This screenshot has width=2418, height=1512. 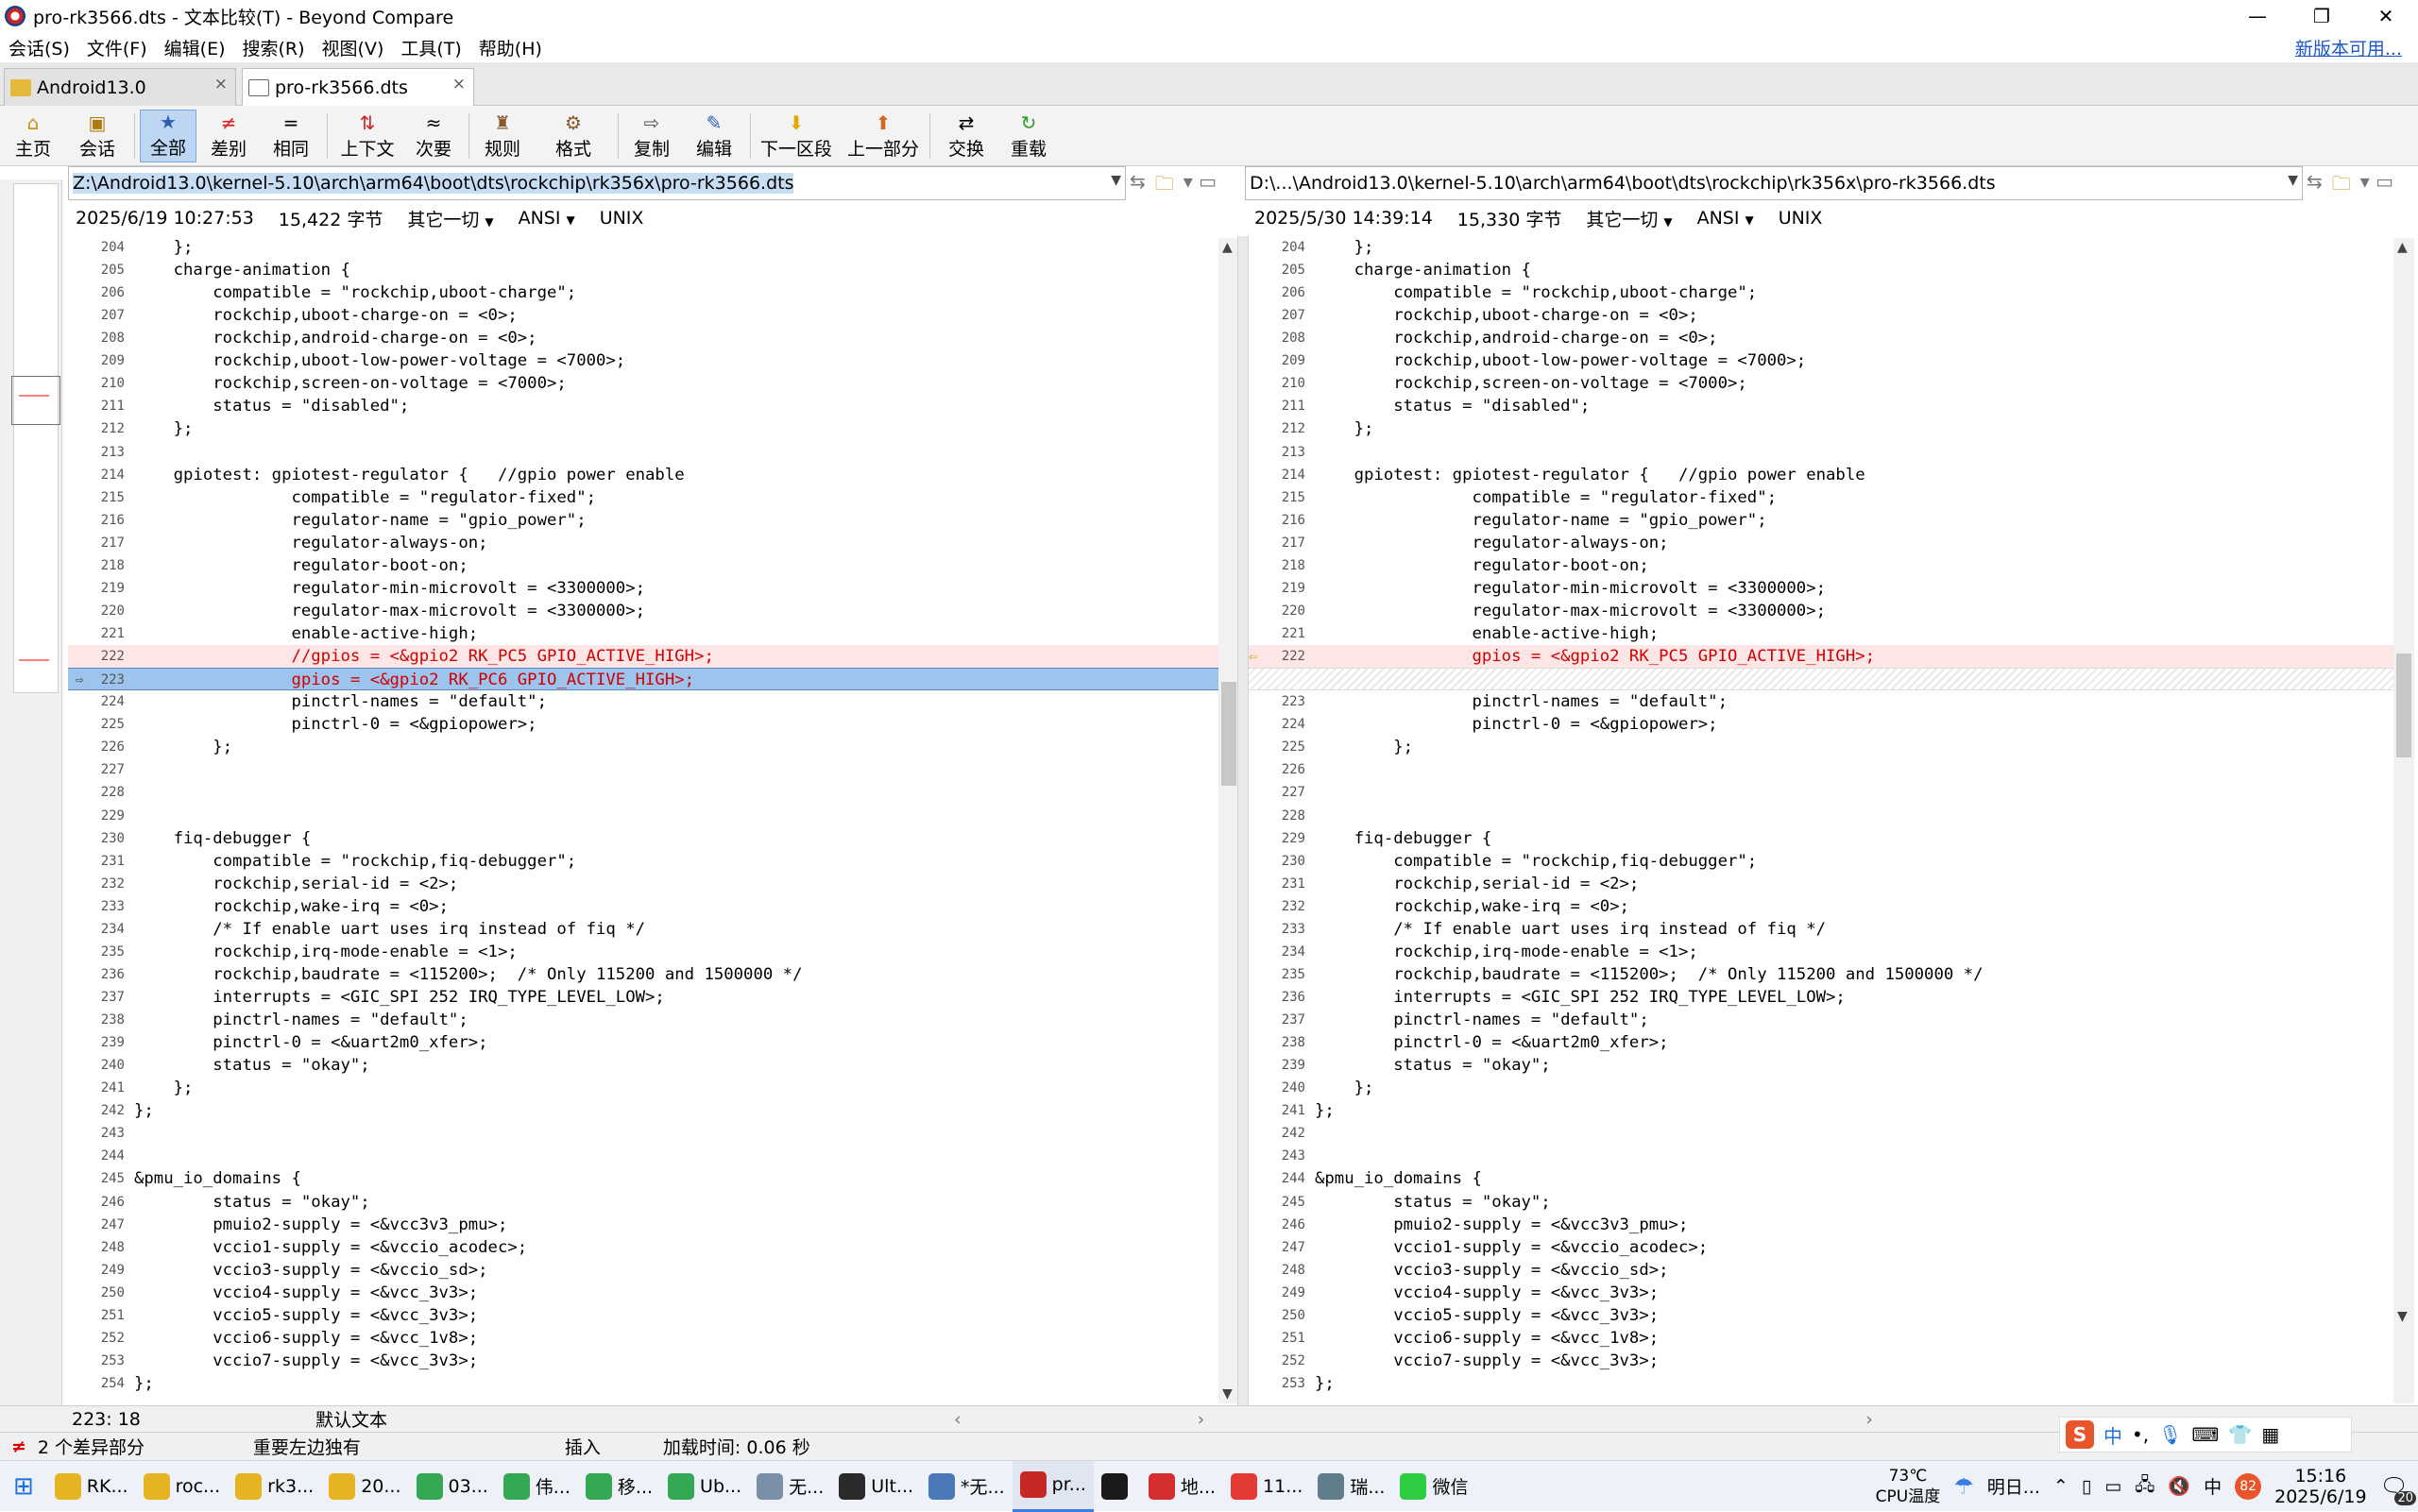 What do you see at coordinates (643, 701) in the screenshot?
I see `code-line: 224 pinctrl-names = "default";` at bounding box center [643, 701].